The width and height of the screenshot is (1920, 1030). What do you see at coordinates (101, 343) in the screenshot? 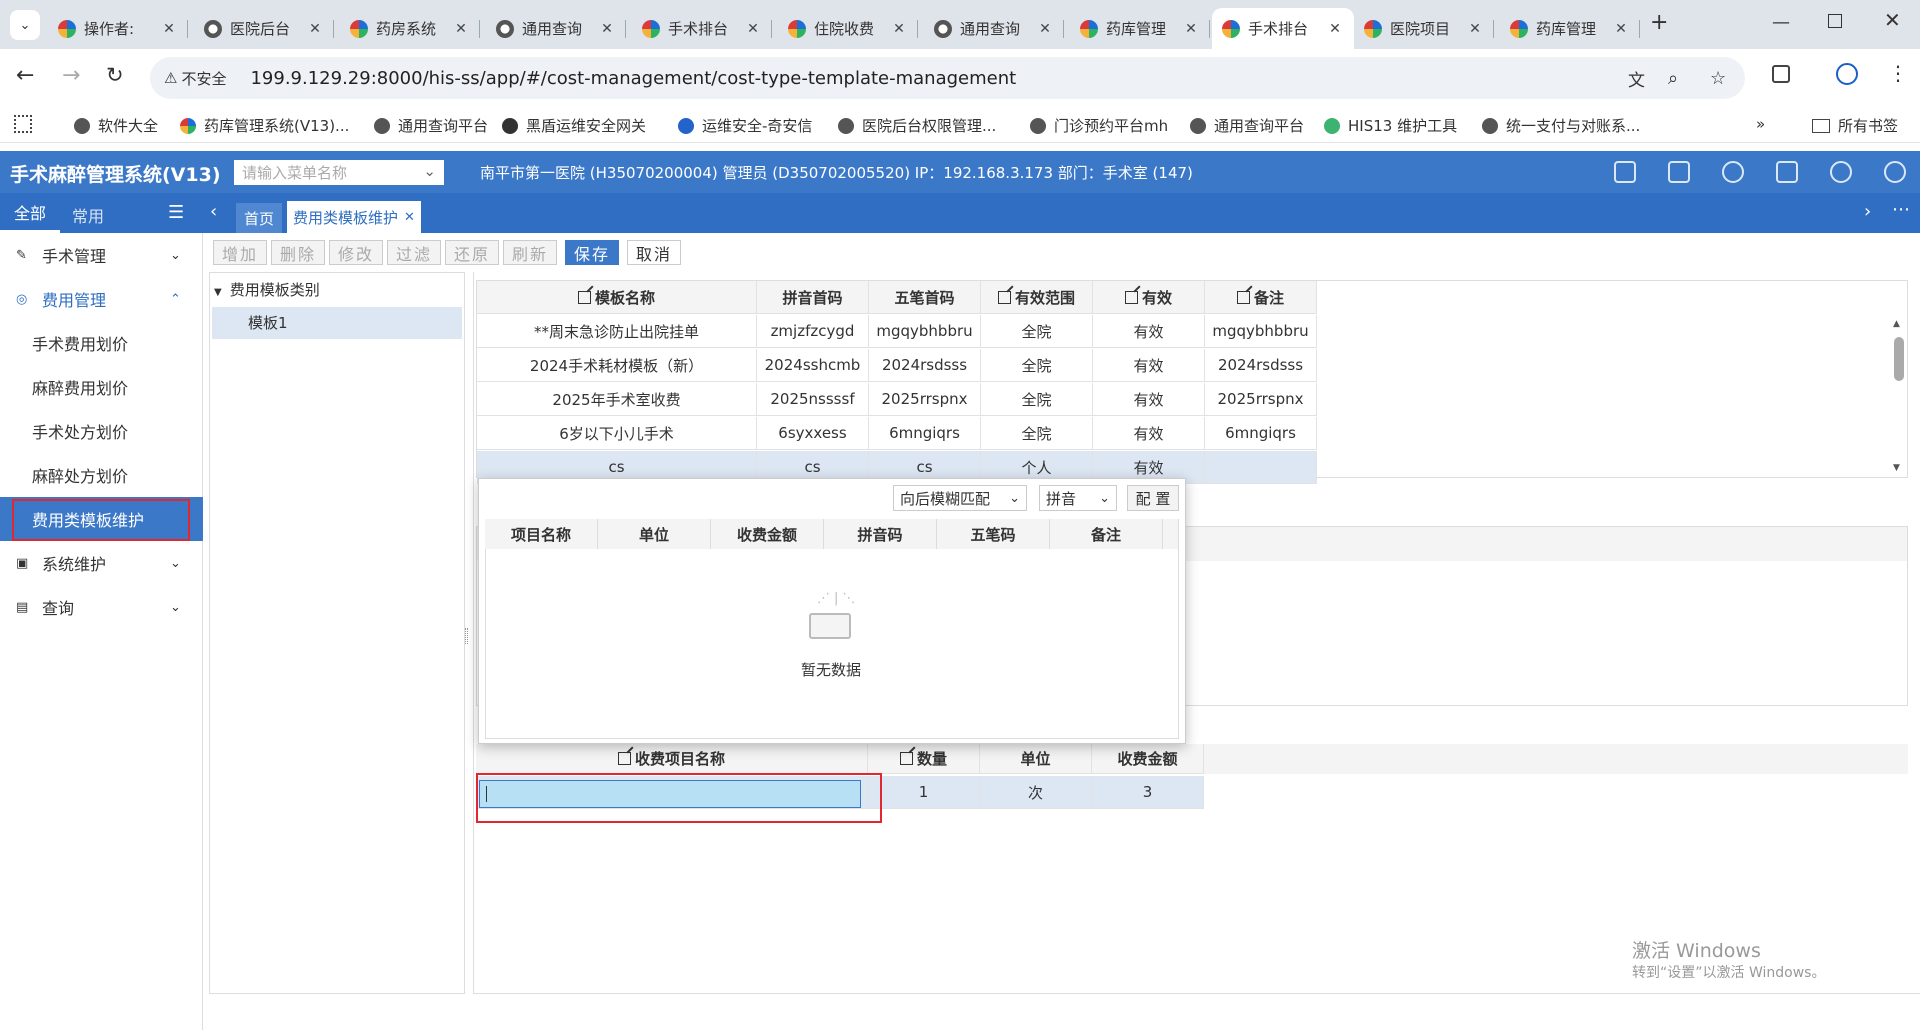
I see `sidebar-item-surgery-fee: 手术费用划价` at bounding box center [101, 343].